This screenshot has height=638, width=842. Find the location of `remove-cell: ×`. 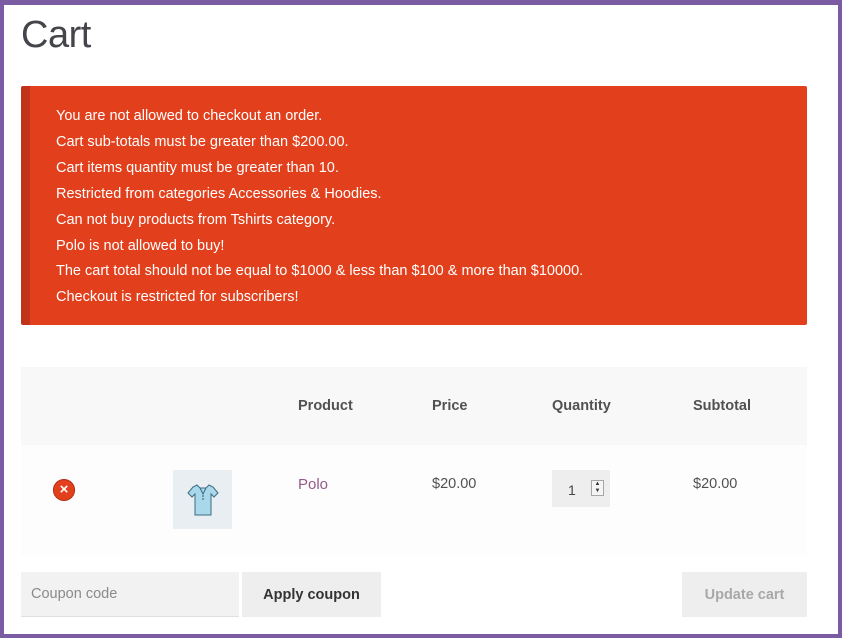

remove-cell: × is located at coordinates (82, 501).